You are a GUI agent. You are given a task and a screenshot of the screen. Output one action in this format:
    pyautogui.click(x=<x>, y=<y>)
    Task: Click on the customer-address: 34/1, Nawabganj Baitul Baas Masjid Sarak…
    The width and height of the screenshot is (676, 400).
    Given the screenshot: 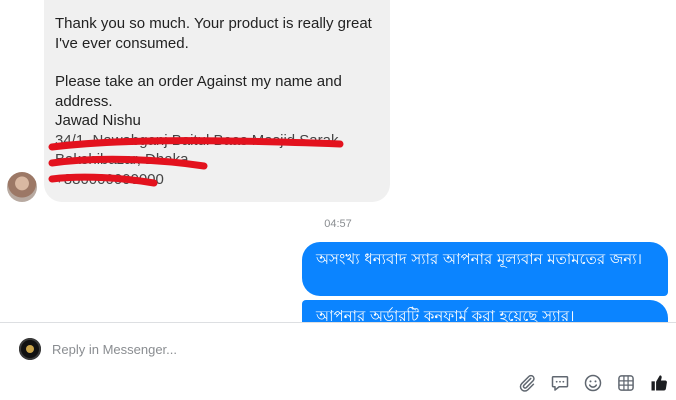 What is the action you would take?
    pyautogui.click(x=197, y=159)
    